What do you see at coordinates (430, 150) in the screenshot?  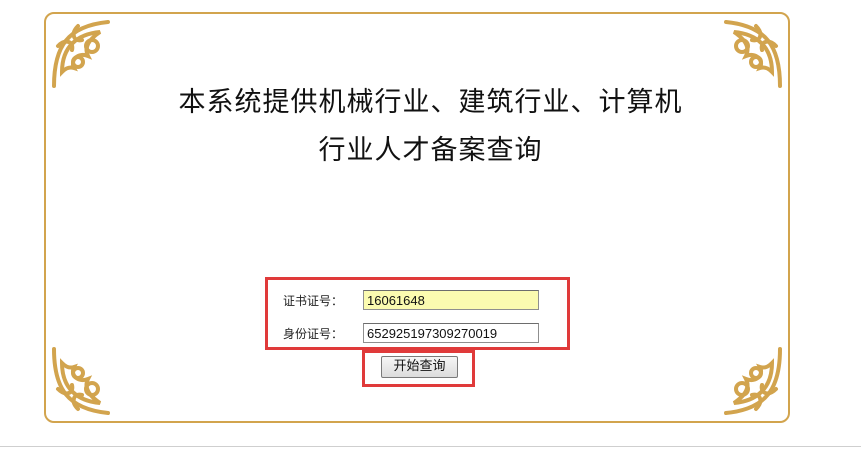 I see `page-title-line-2: 行业人才备案查询` at bounding box center [430, 150].